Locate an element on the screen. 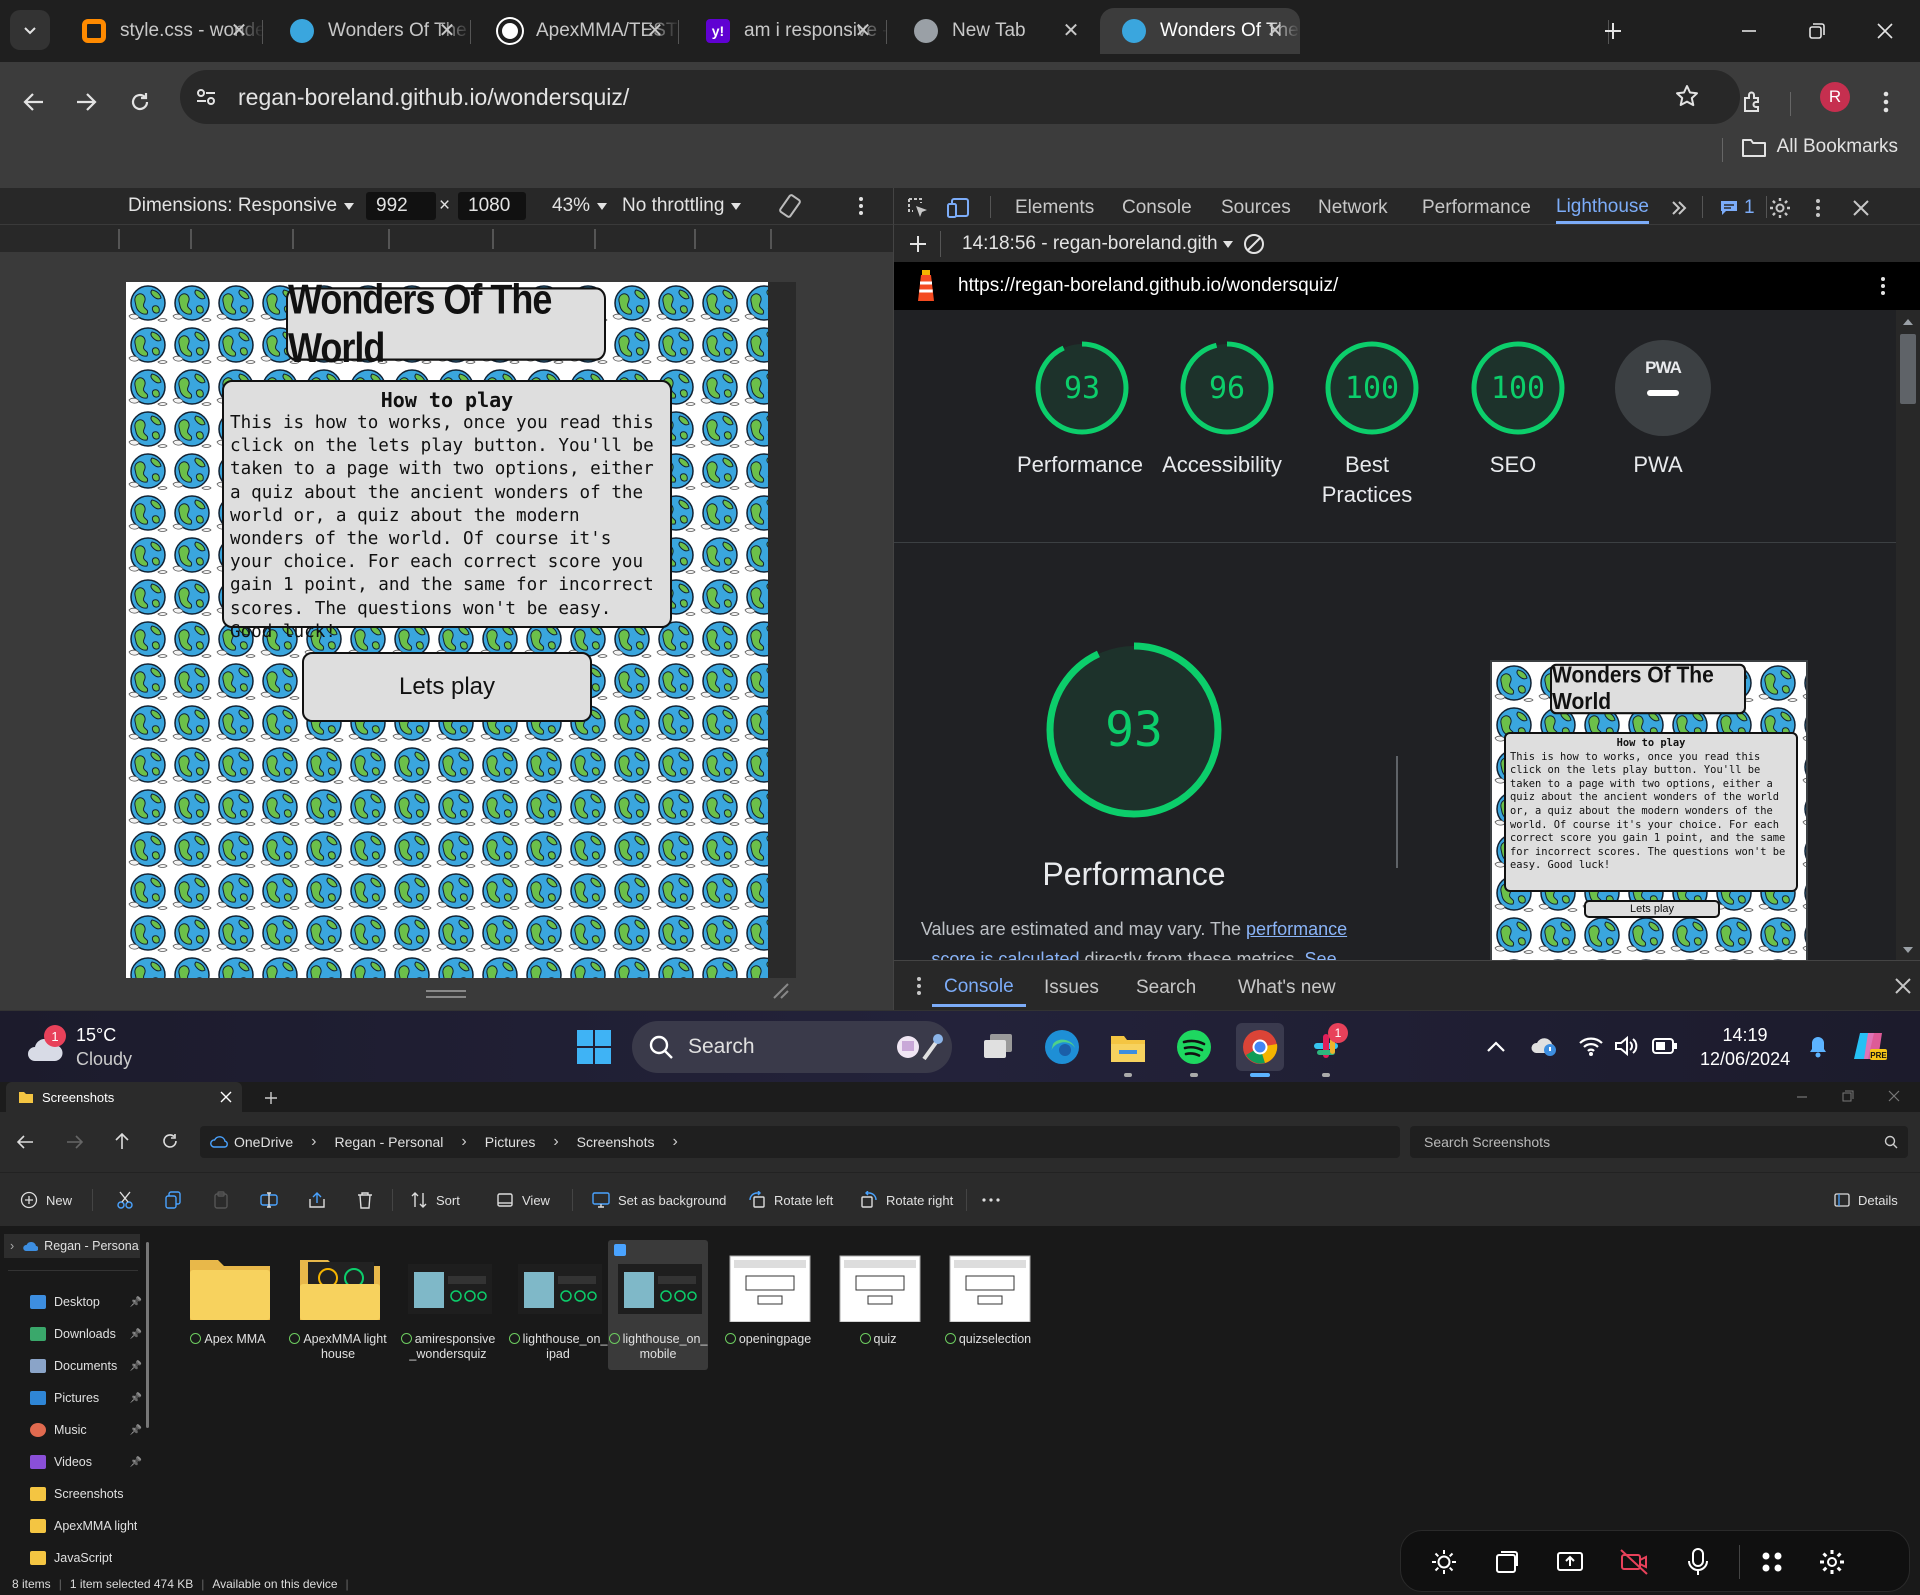  edge-app is located at coordinates (1062, 1047).